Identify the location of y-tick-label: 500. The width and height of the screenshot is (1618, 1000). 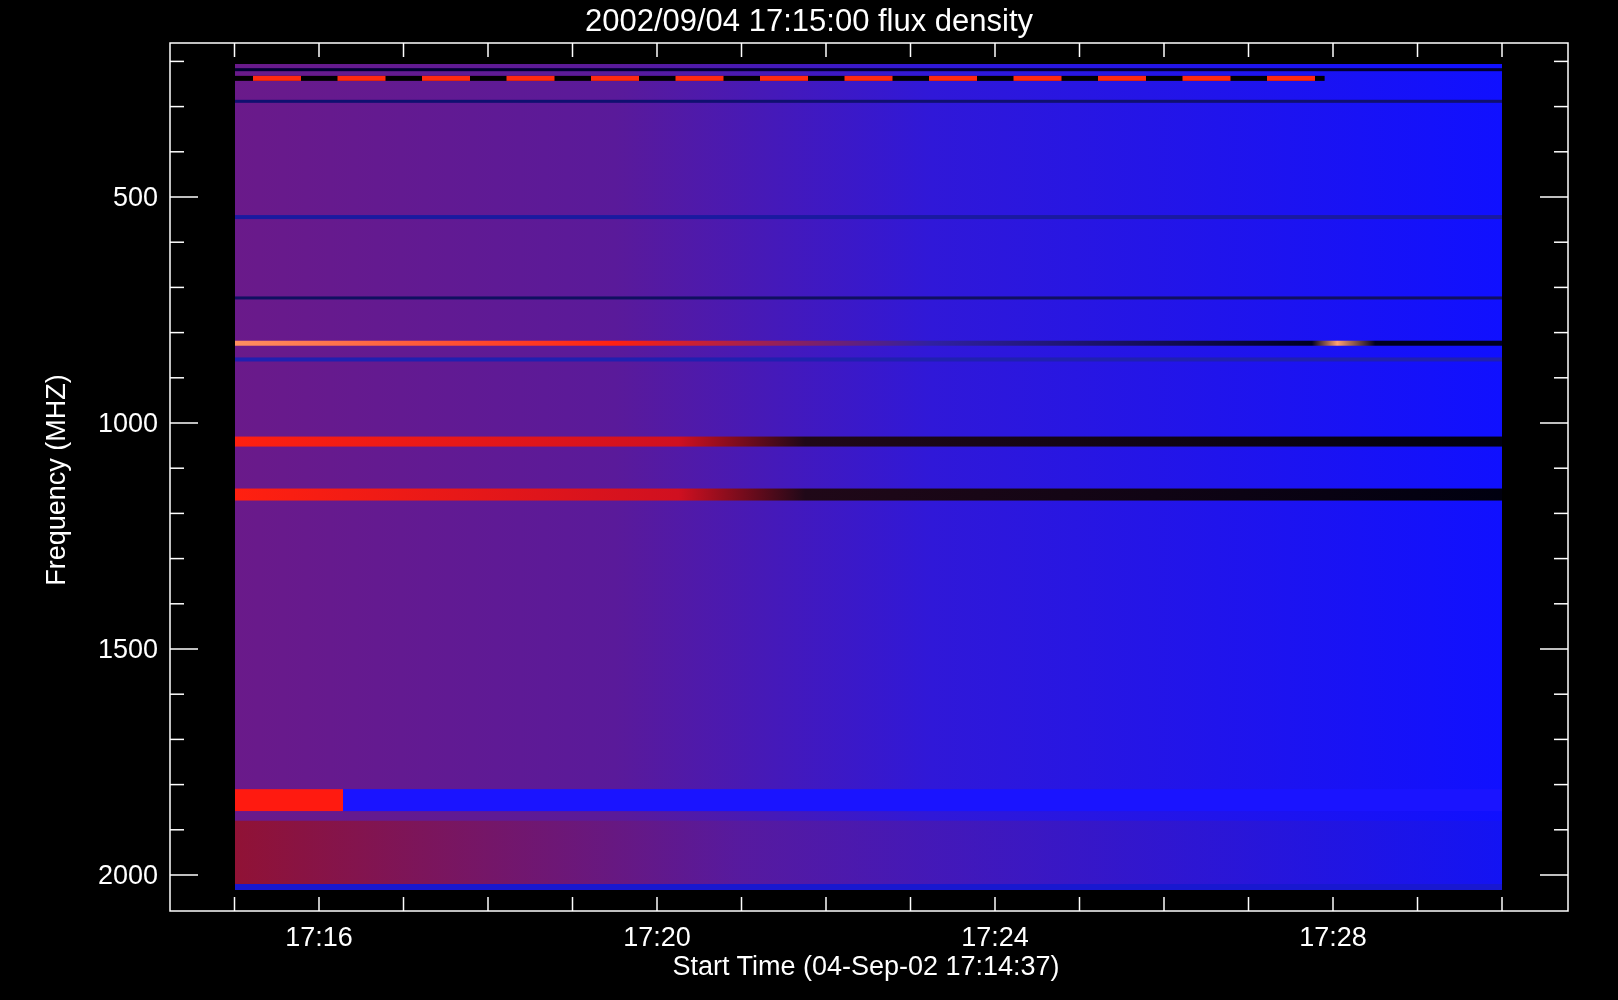
(135, 197).